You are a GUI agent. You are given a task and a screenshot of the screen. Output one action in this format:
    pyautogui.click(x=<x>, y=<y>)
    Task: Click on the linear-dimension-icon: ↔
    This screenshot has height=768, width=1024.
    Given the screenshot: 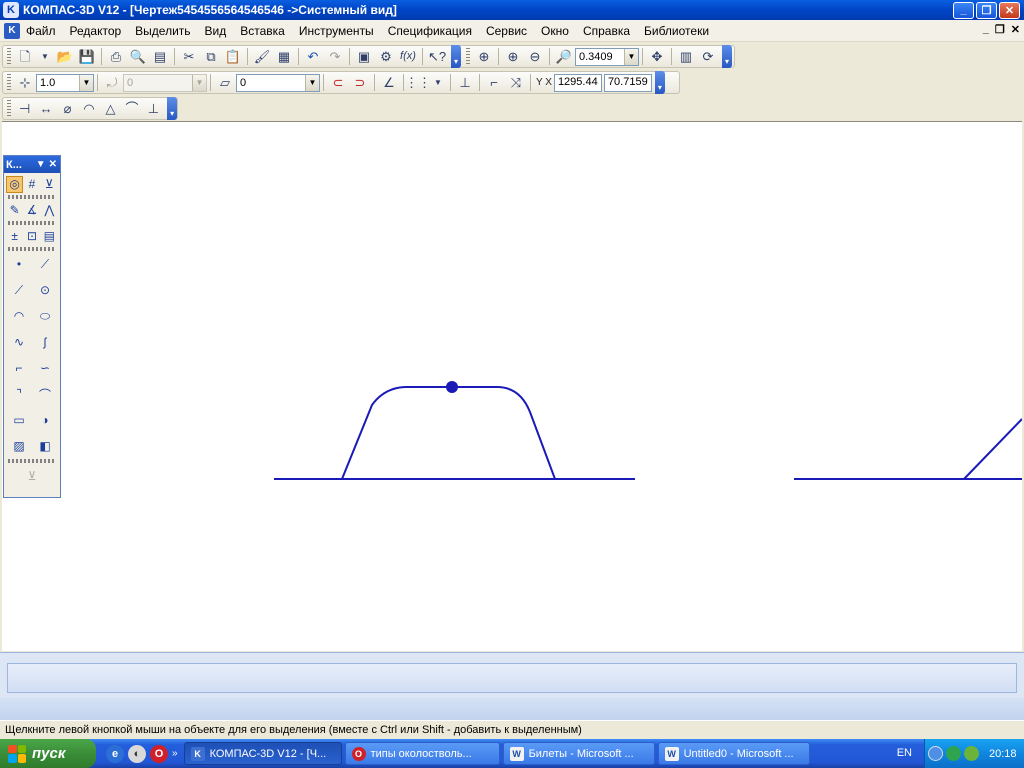 What is the action you would take?
    pyautogui.click(x=45, y=109)
    